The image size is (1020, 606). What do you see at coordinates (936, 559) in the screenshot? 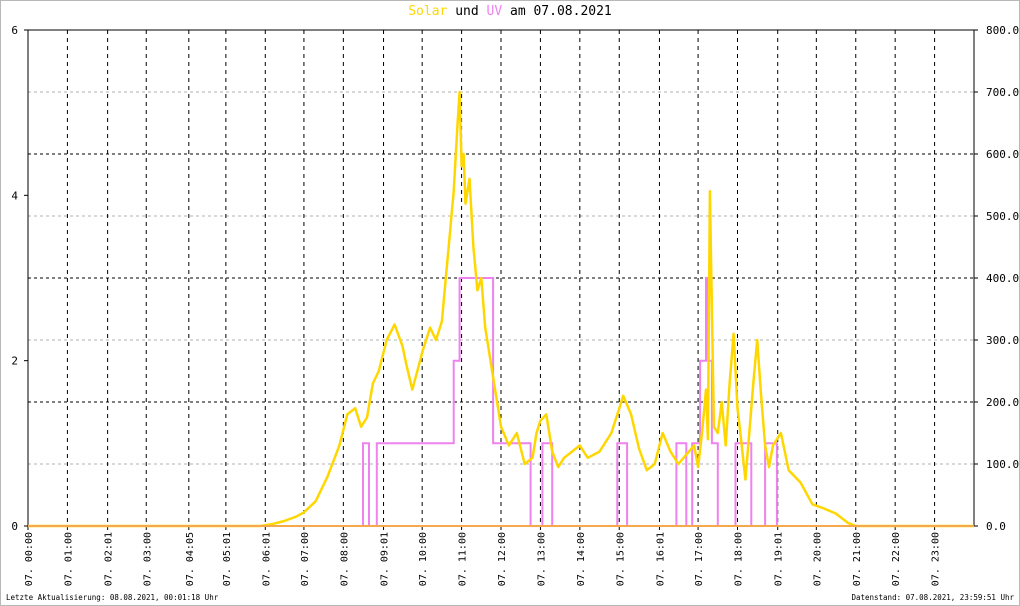
I see `x-tick-label: 07. 23:00` at bounding box center [936, 559].